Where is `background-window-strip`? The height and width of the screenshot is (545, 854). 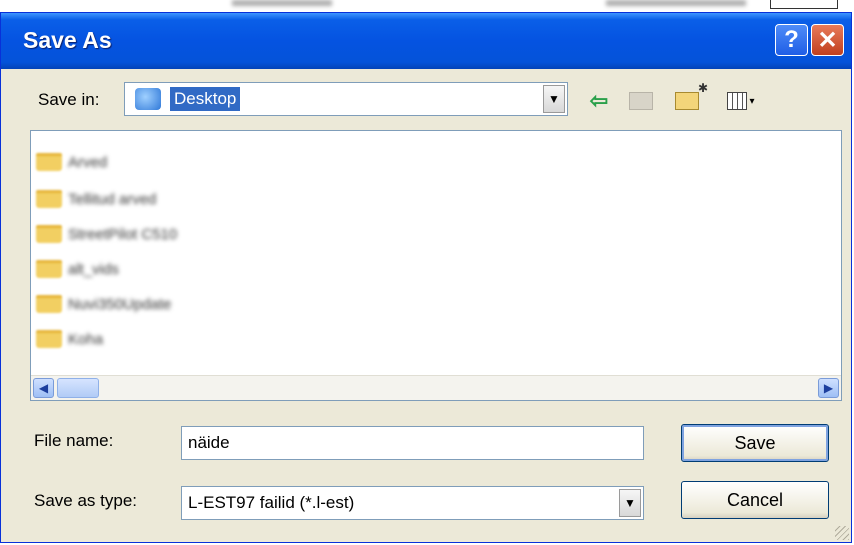
background-window-strip is located at coordinates (427, 5).